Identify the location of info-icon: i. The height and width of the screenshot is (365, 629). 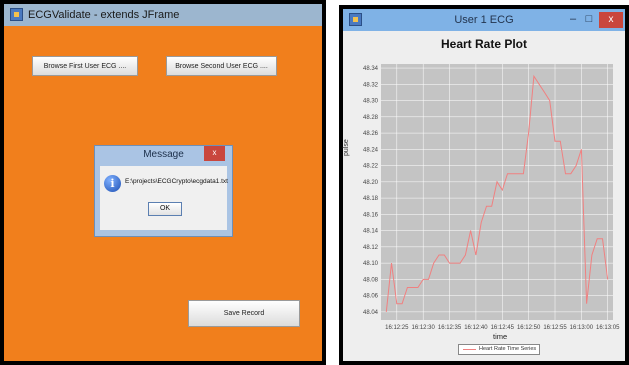
(112, 183).